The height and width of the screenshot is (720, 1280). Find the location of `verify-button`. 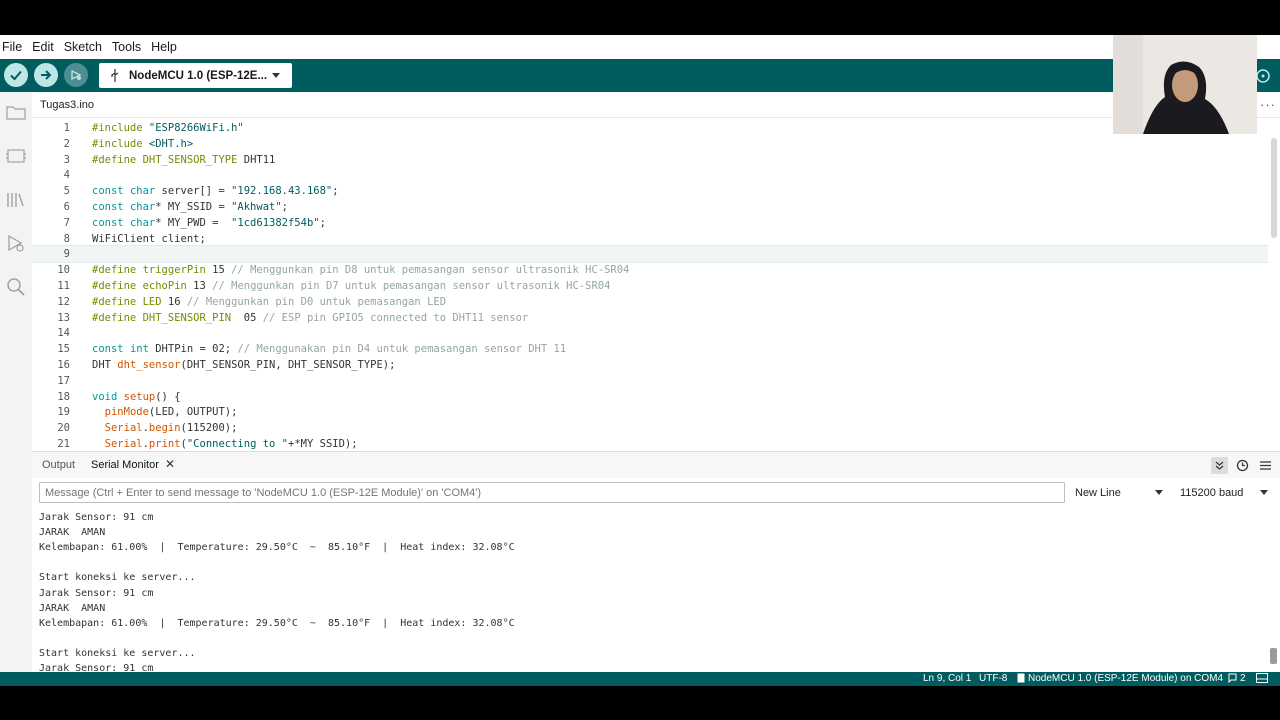

verify-button is located at coordinates (16, 75).